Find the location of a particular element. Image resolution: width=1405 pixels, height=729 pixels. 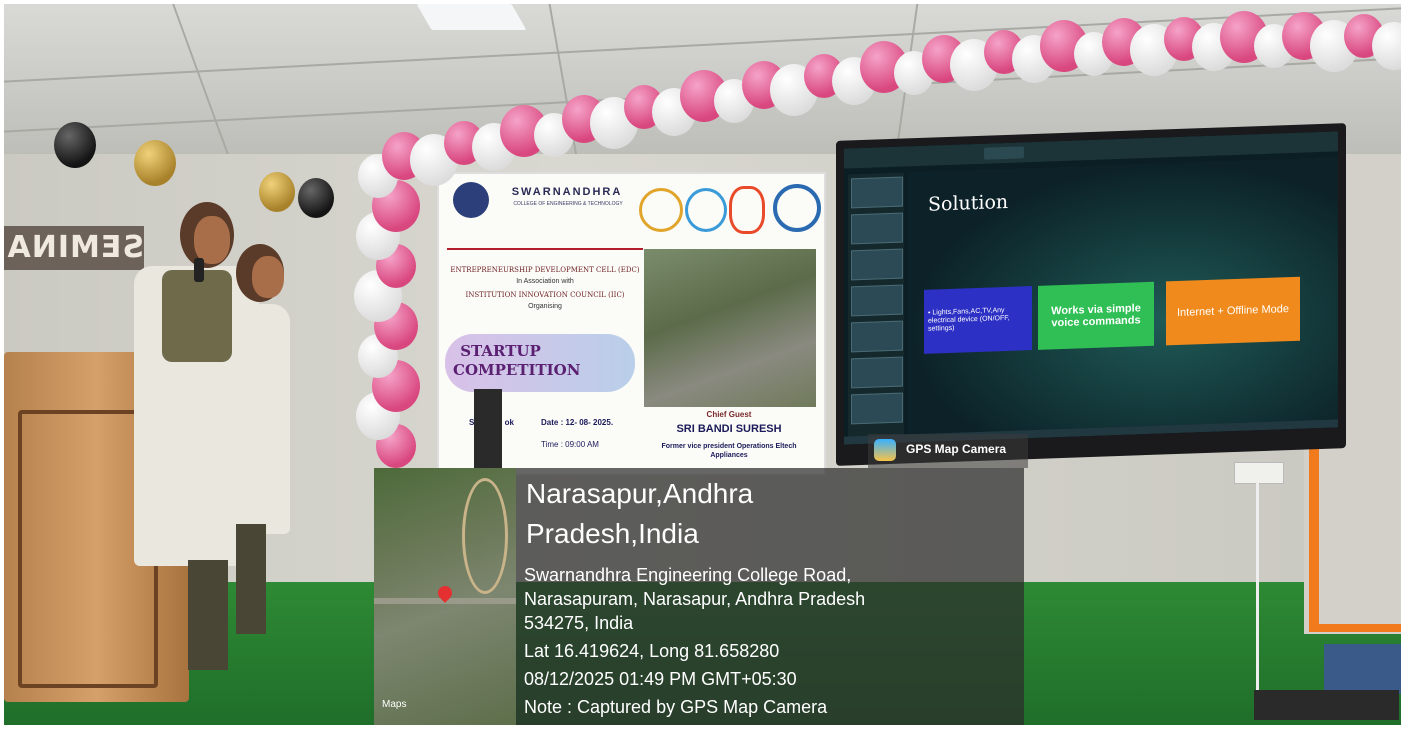

ceiling-tile-line is located at coordinates (205, 91).